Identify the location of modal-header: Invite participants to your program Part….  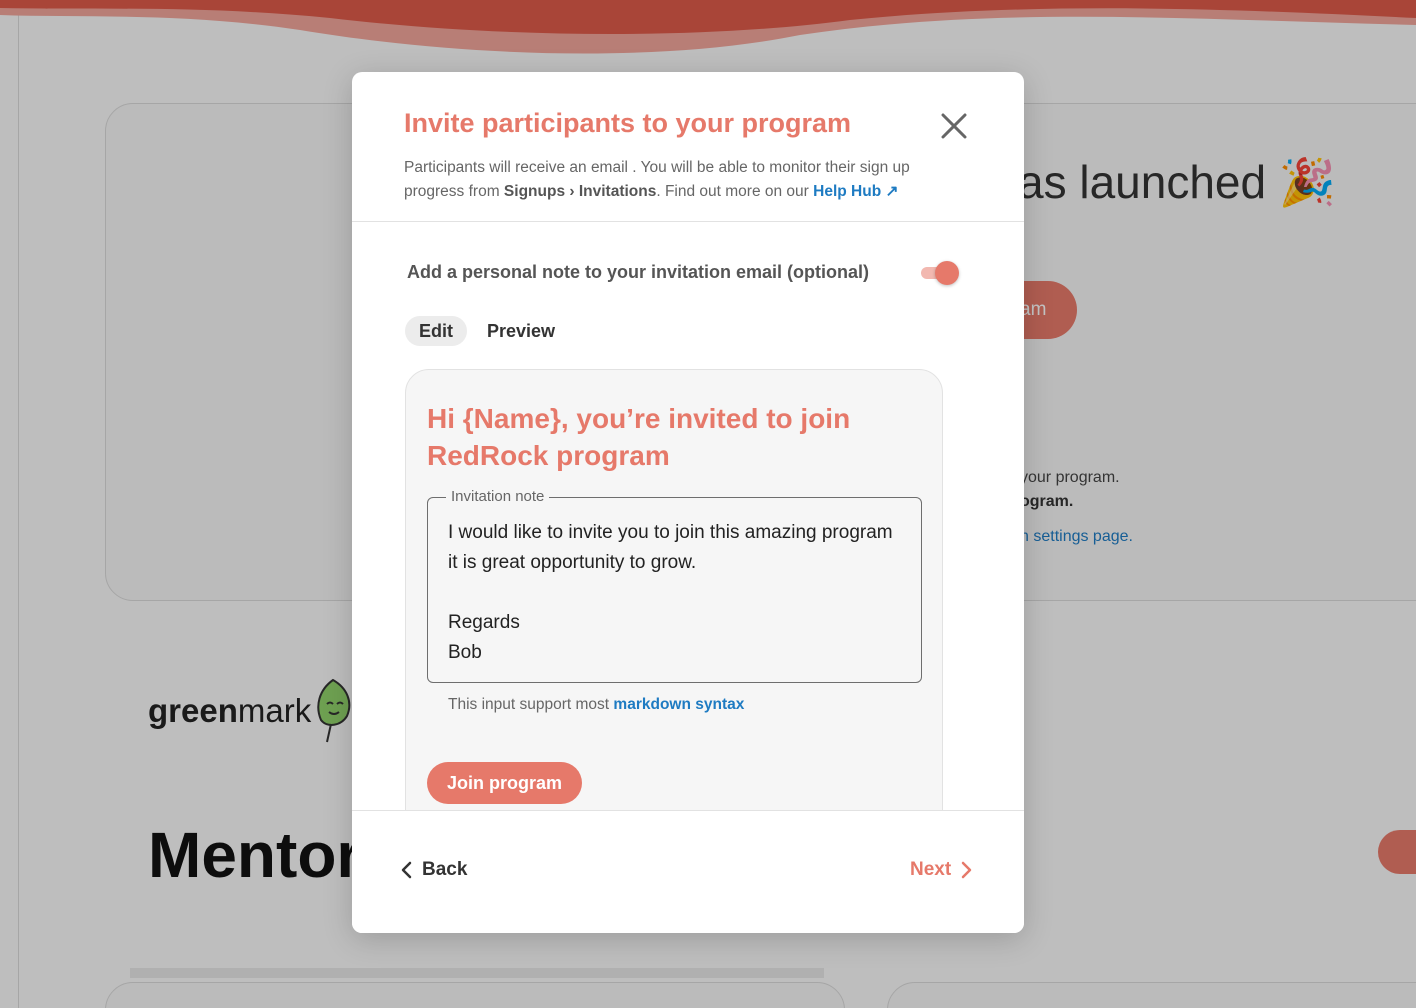
(688, 147).